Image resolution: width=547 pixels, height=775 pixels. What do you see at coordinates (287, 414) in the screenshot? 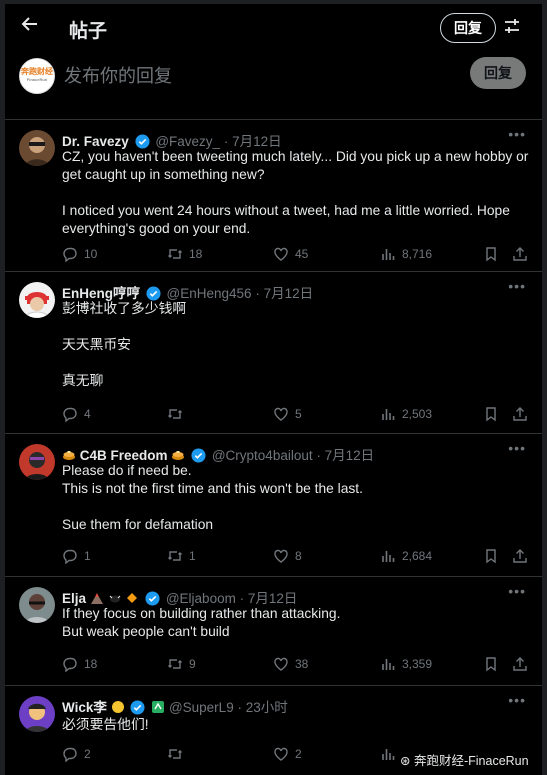
I see `like-button: 5` at bounding box center [287, 414].